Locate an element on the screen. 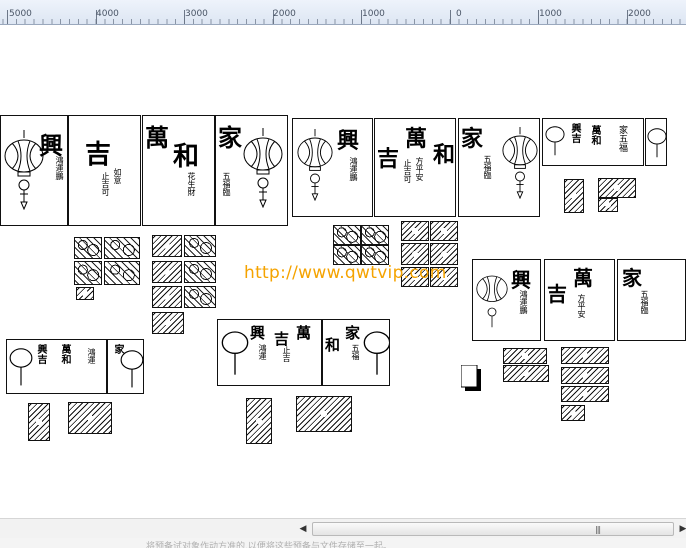 The height and width of the screenshot is (548, 686). horizontal-ruler: 5000 4000 3000 2000 1000 0 1000 2000 is located at coordinates (343, 12).